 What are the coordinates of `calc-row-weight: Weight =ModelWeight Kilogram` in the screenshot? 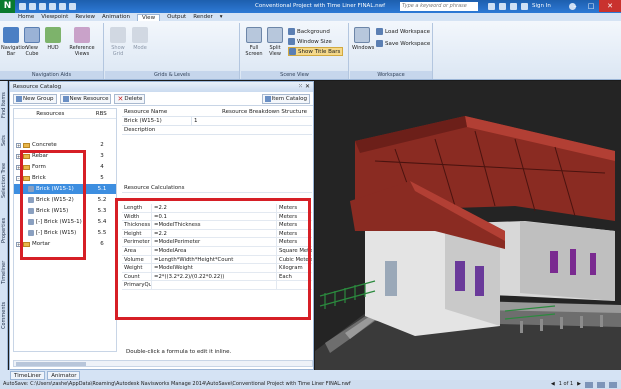 It's located at (217, 268).